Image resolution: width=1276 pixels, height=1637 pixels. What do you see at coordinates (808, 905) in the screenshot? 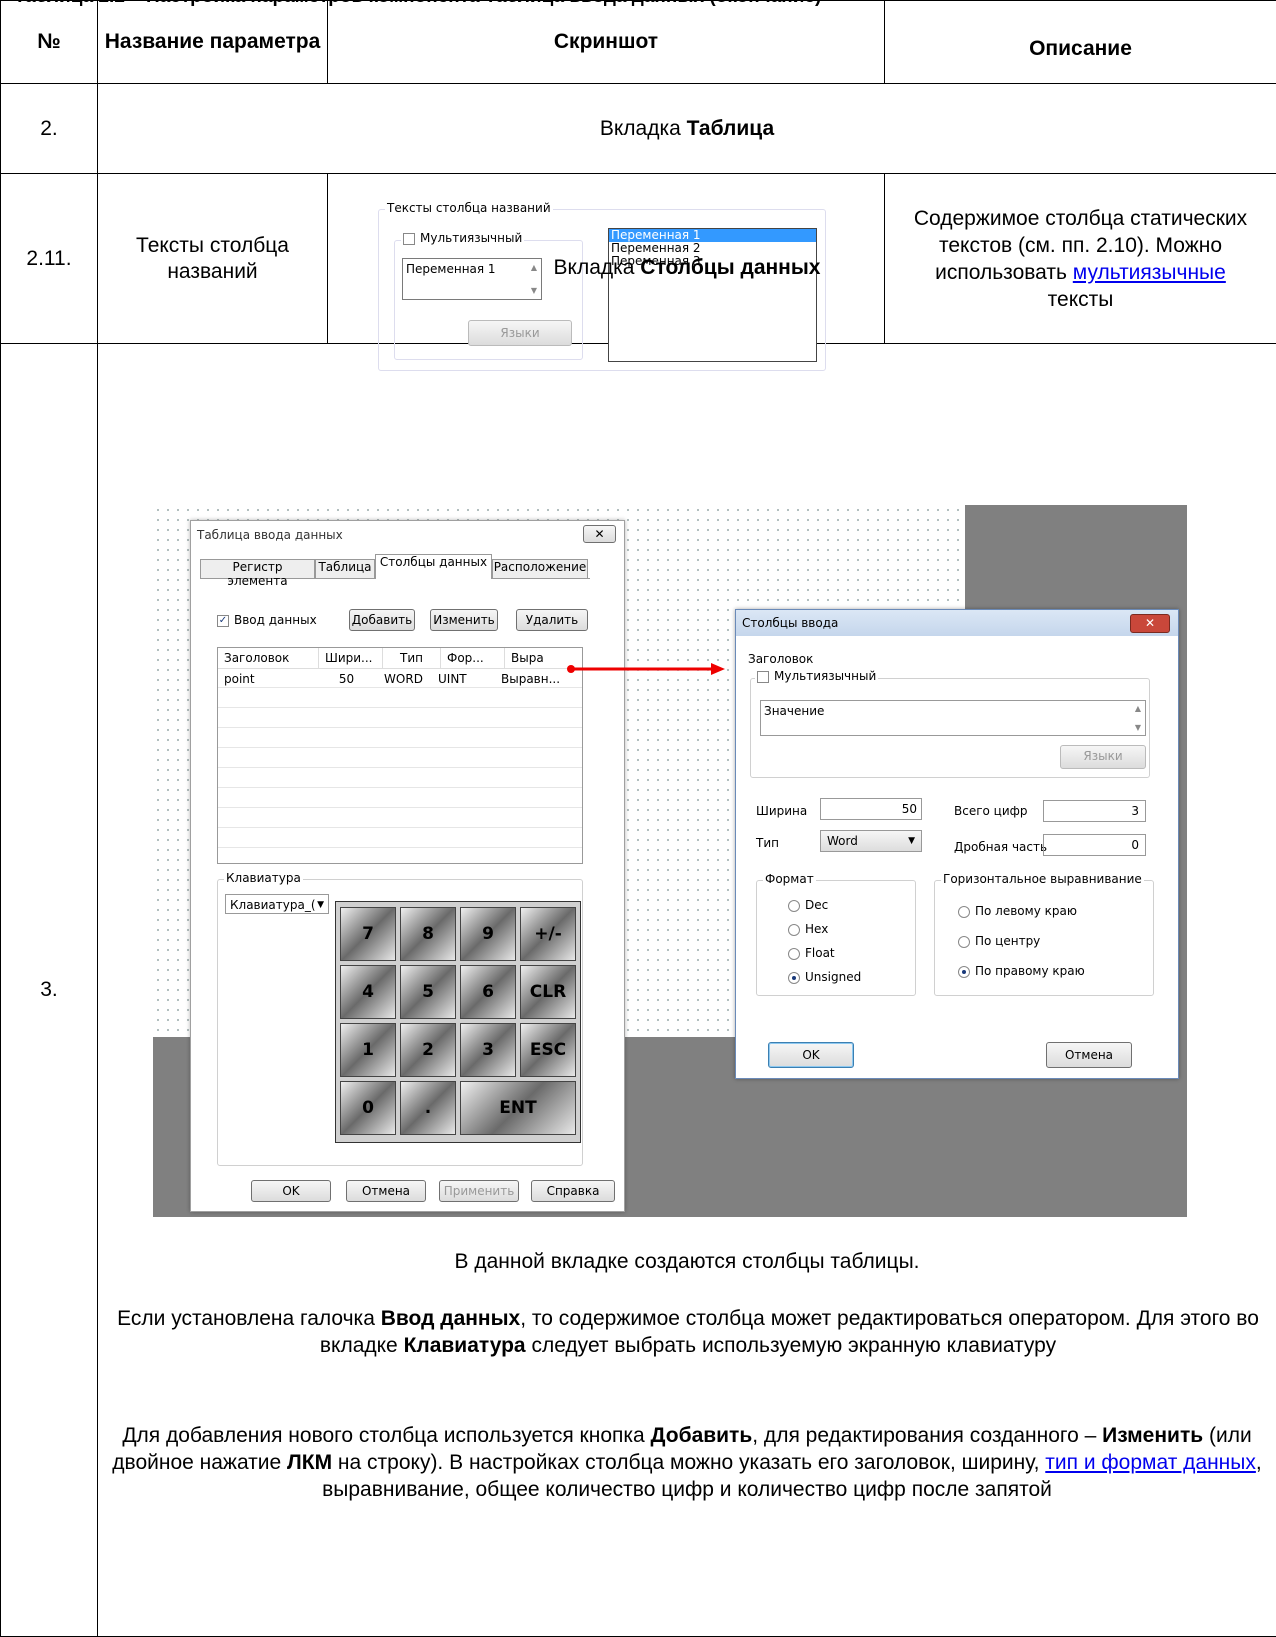
I see `radio-dec: Dec` at bounding box center [808, 905].